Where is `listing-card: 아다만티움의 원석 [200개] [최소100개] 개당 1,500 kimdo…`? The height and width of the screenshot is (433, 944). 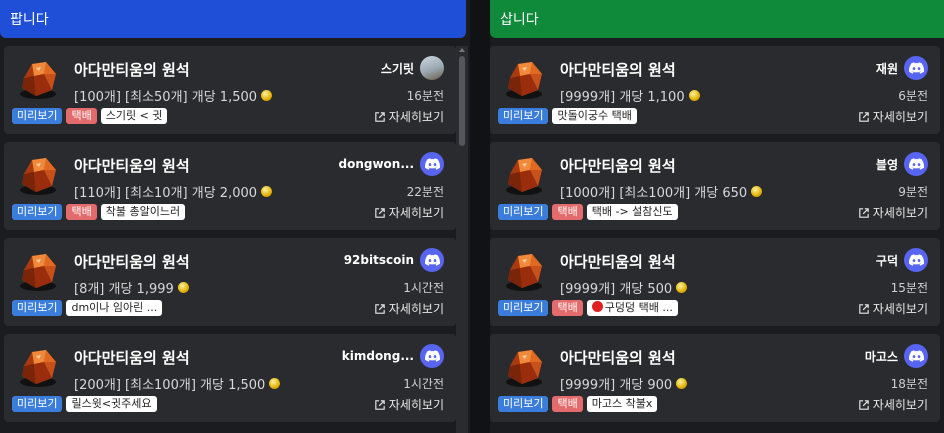
listing-card: 아다만티움의 원석 [200개] [최소100개] 개당 1,500 kimdo… is located at coordinates (230, 378).